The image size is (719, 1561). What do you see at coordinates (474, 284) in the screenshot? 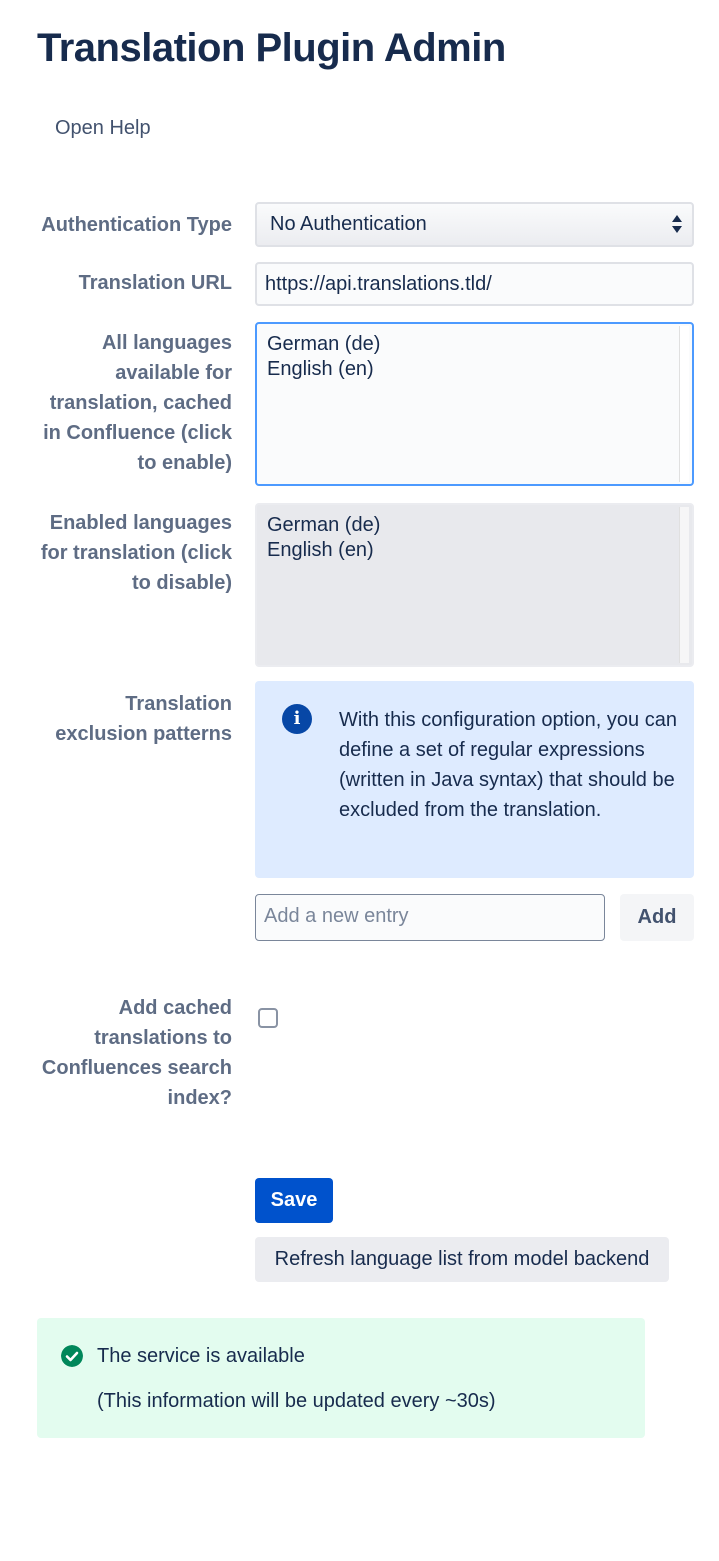
I see `translation-url-input: https://api.translations.tld/` at bounding box center [474, 284].